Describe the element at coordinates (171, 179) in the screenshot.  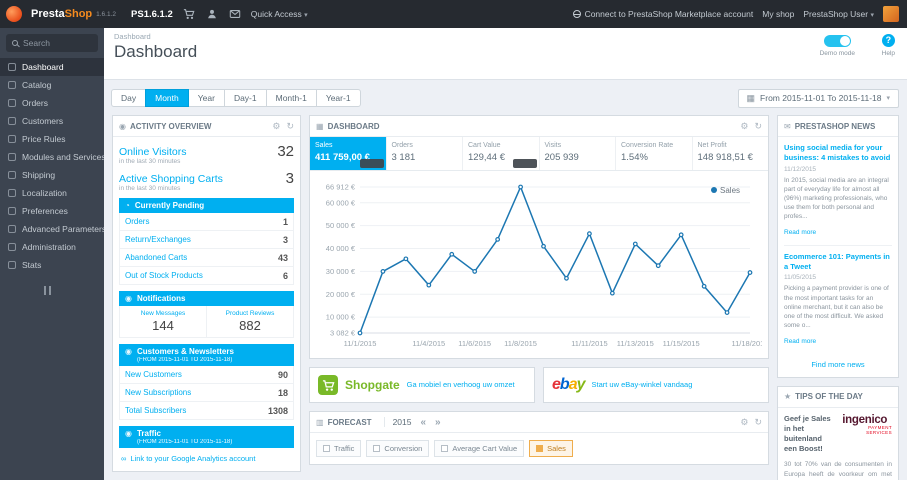
I see `active-carts-link: Active Shopping Carts` at that location.